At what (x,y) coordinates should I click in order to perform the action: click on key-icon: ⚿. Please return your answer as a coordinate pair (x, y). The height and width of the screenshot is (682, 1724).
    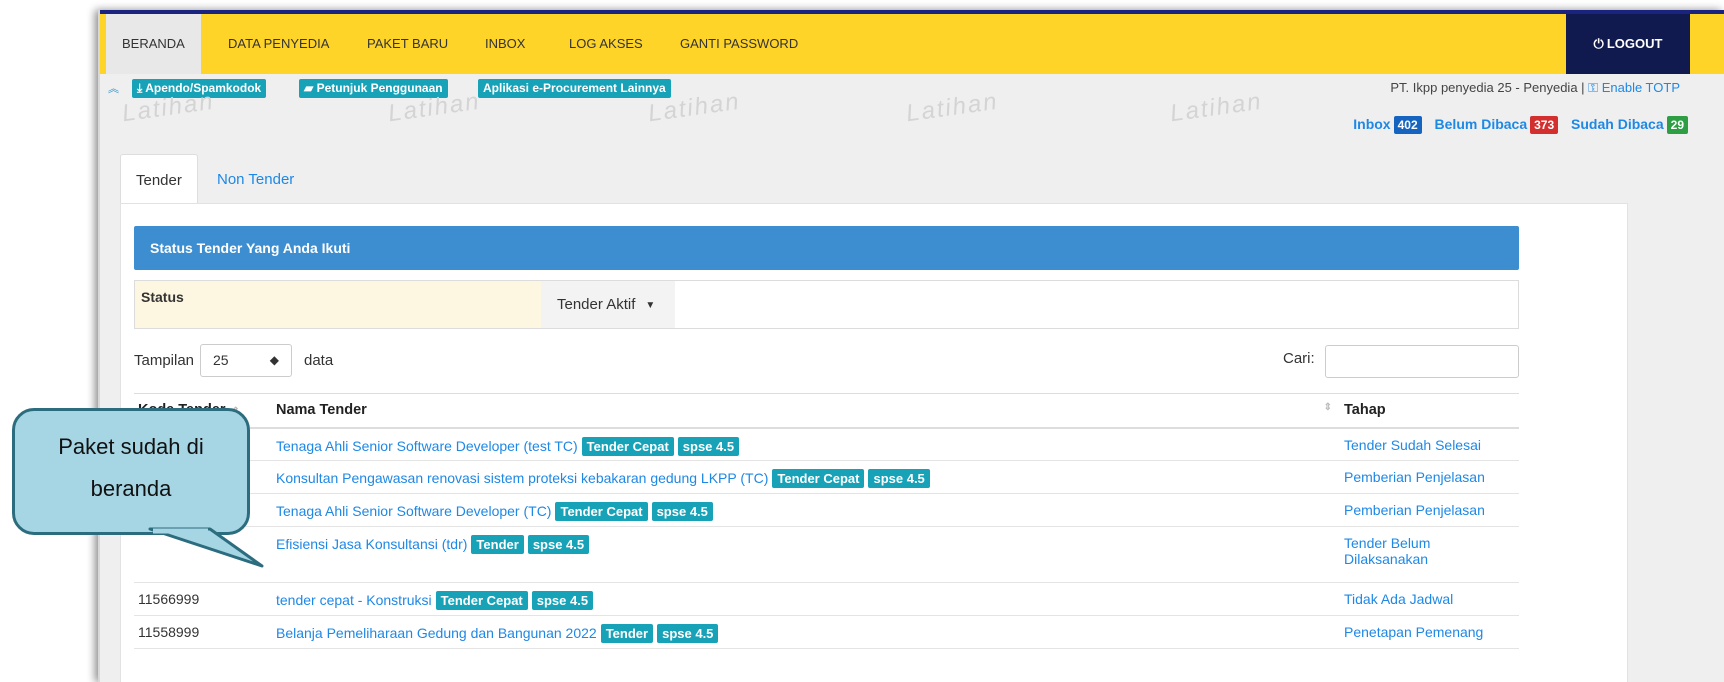
    Looking at the image, I should click on (1593, 87).